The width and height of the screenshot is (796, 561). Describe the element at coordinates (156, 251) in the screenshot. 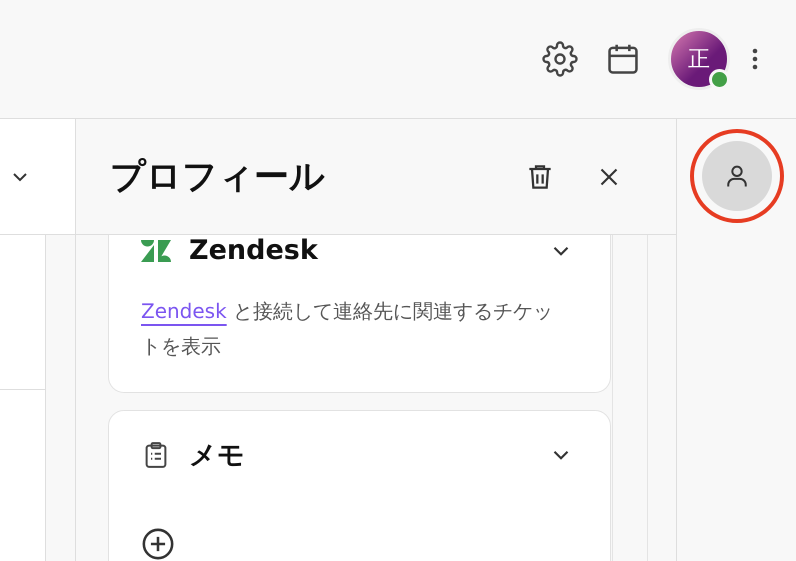

I see `zendesk-logo-icon` at that location.